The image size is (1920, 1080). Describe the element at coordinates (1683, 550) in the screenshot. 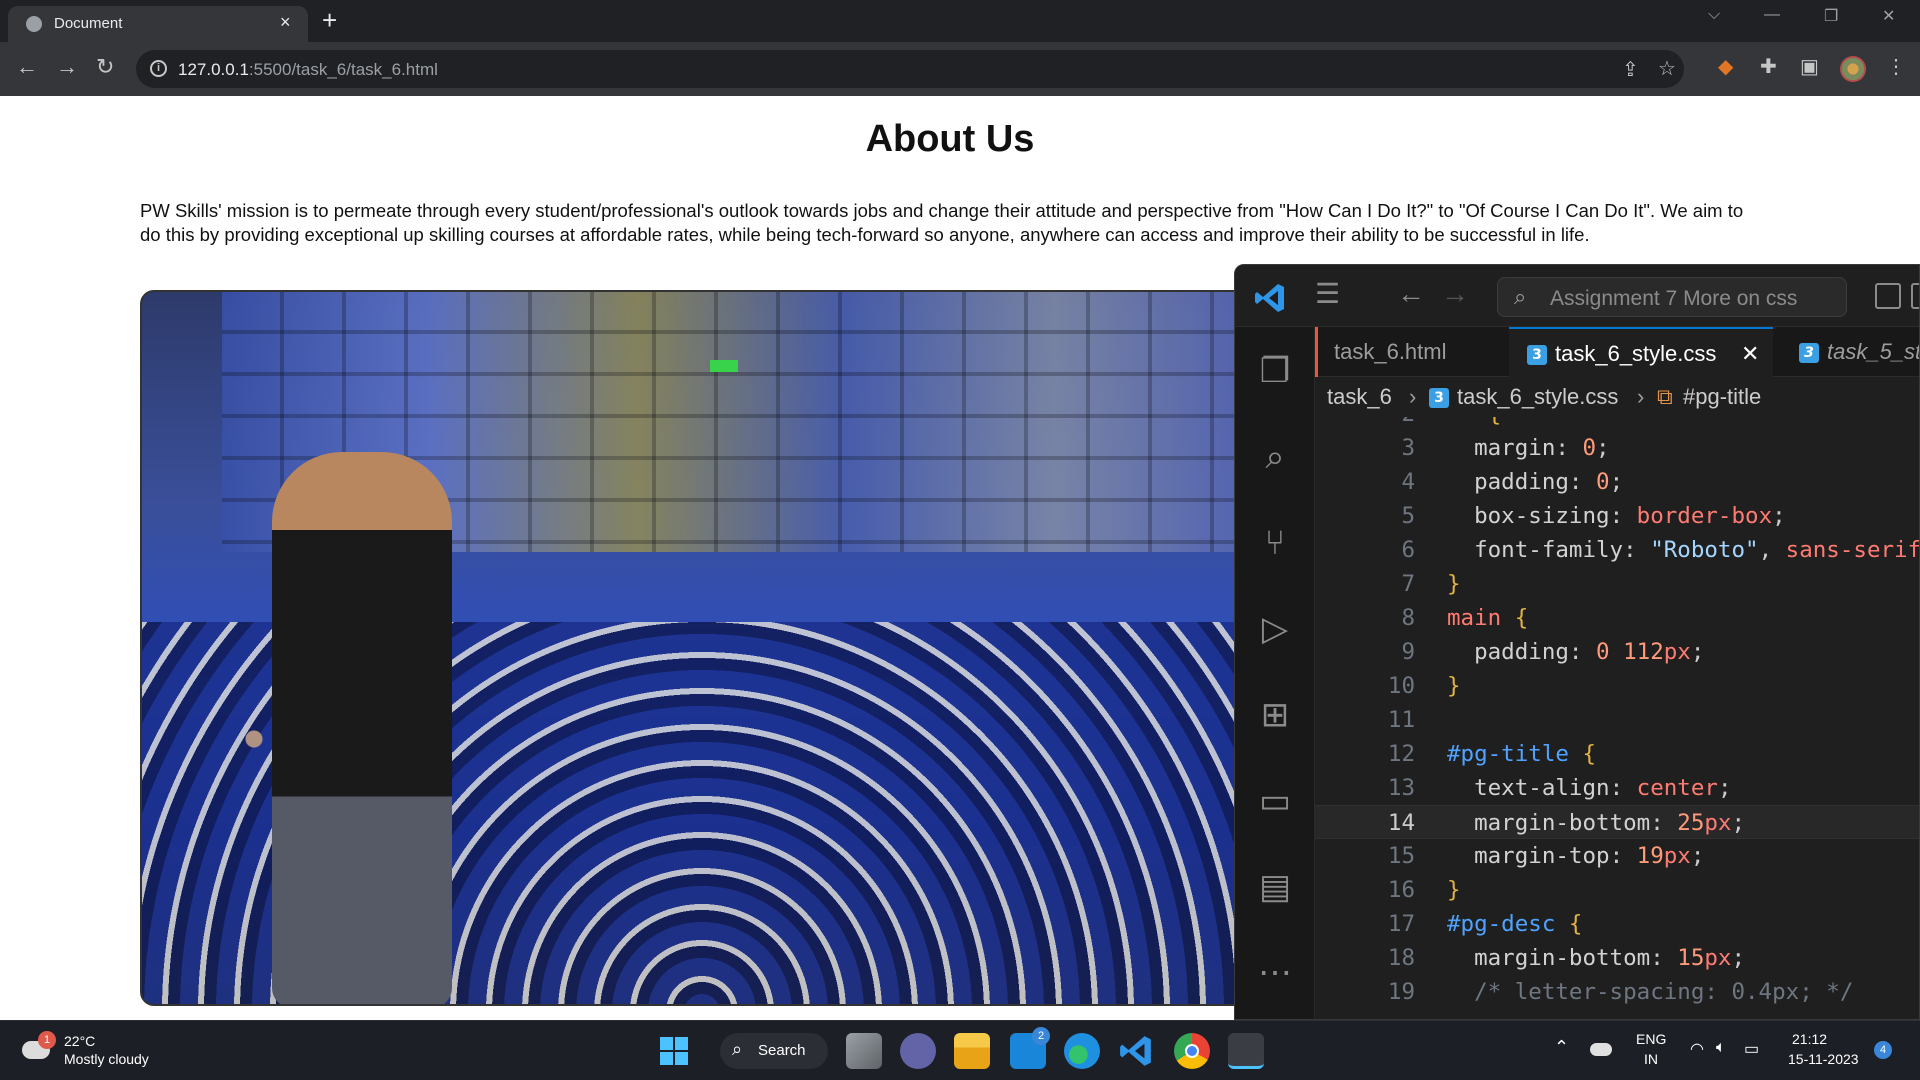

I see `code-text: font-family: "Roboto", sans-serif;` at that location.